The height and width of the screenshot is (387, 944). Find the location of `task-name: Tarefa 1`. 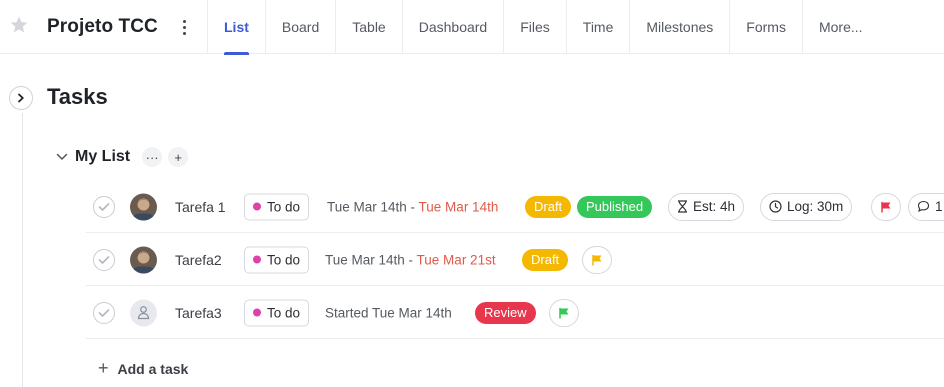

task-name: Tarefa 1 is located at coordinates (200, 207).